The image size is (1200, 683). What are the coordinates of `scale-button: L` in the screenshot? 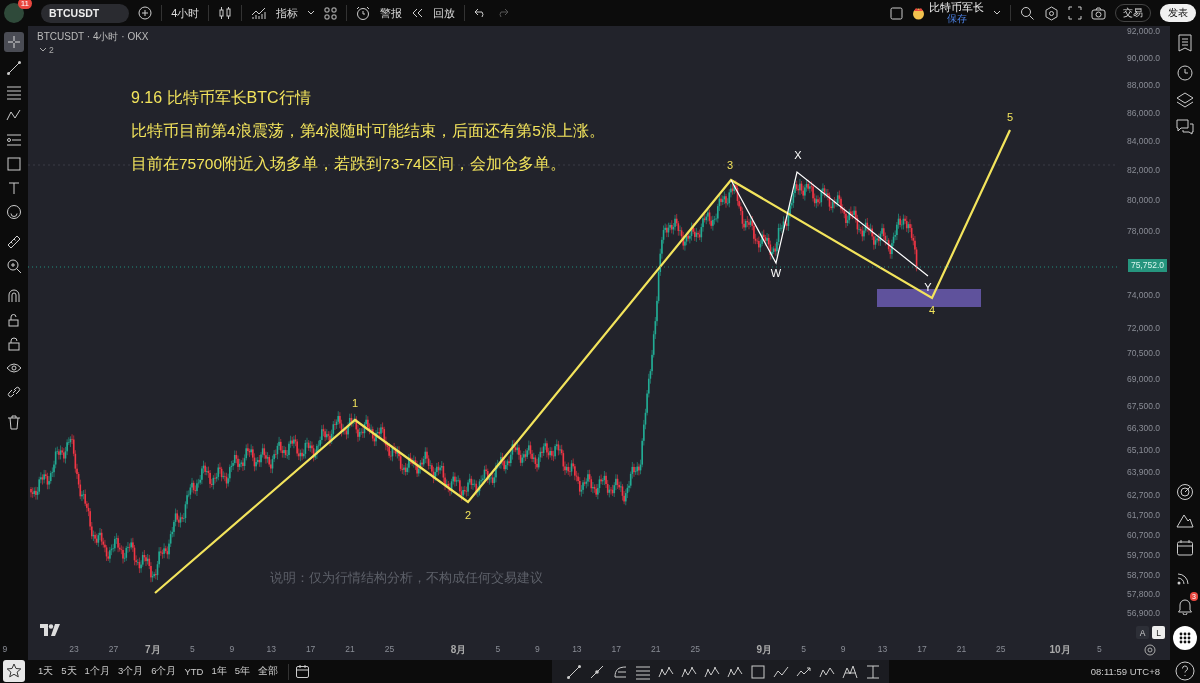 It's located at (1158, 632).